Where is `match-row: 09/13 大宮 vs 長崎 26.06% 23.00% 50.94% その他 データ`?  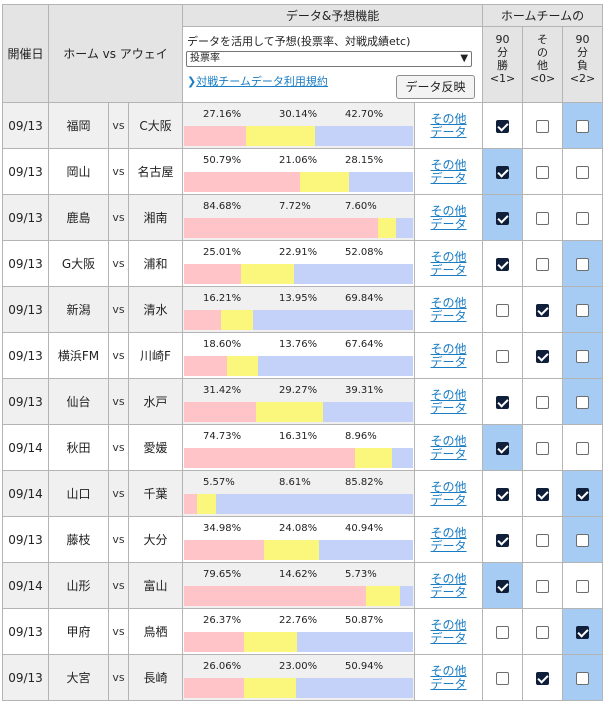
match-row: 09/13 大宮 vs 長崎 26.06% 23.00% 50.94% その他 データ is located at coordinates (303, 677).